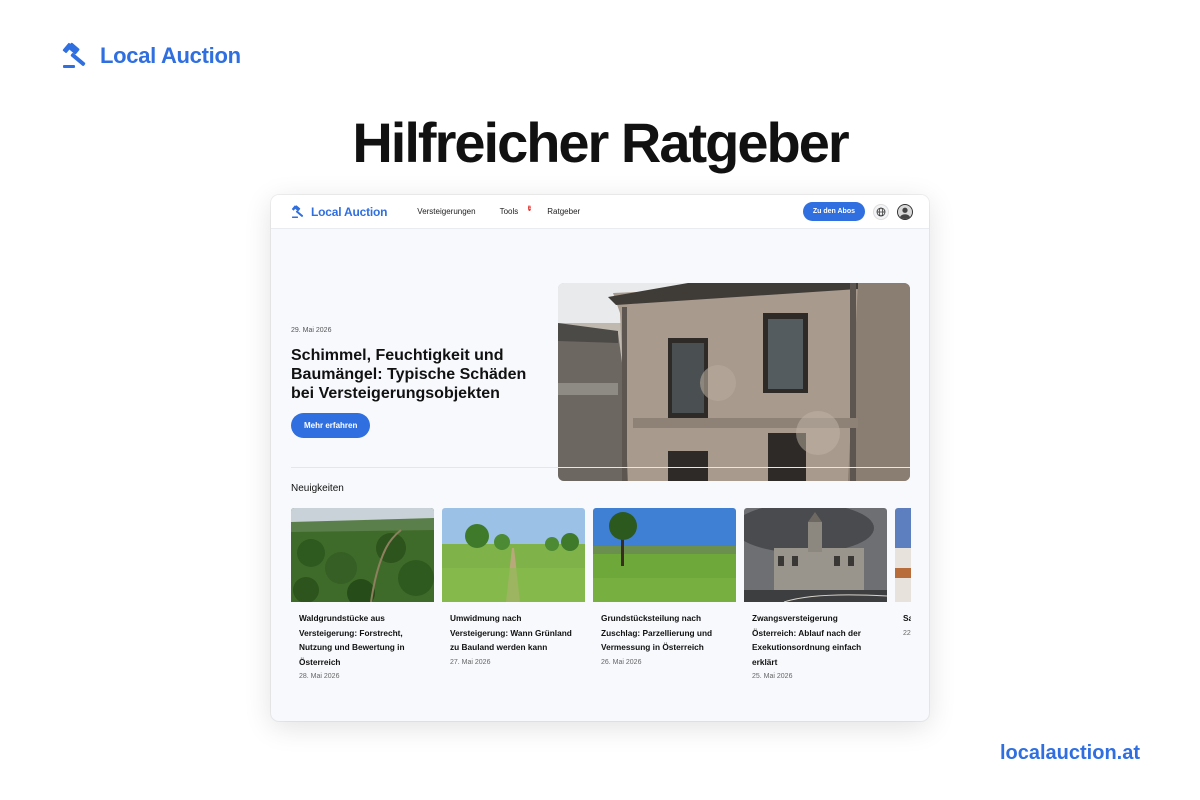 The height and width of the screenshot is (800, 1200). What do you see at coordinates (319, 676) in the screenshot?
I see `news-date: 28. Mai 2026` at bounding box center [319, 676].